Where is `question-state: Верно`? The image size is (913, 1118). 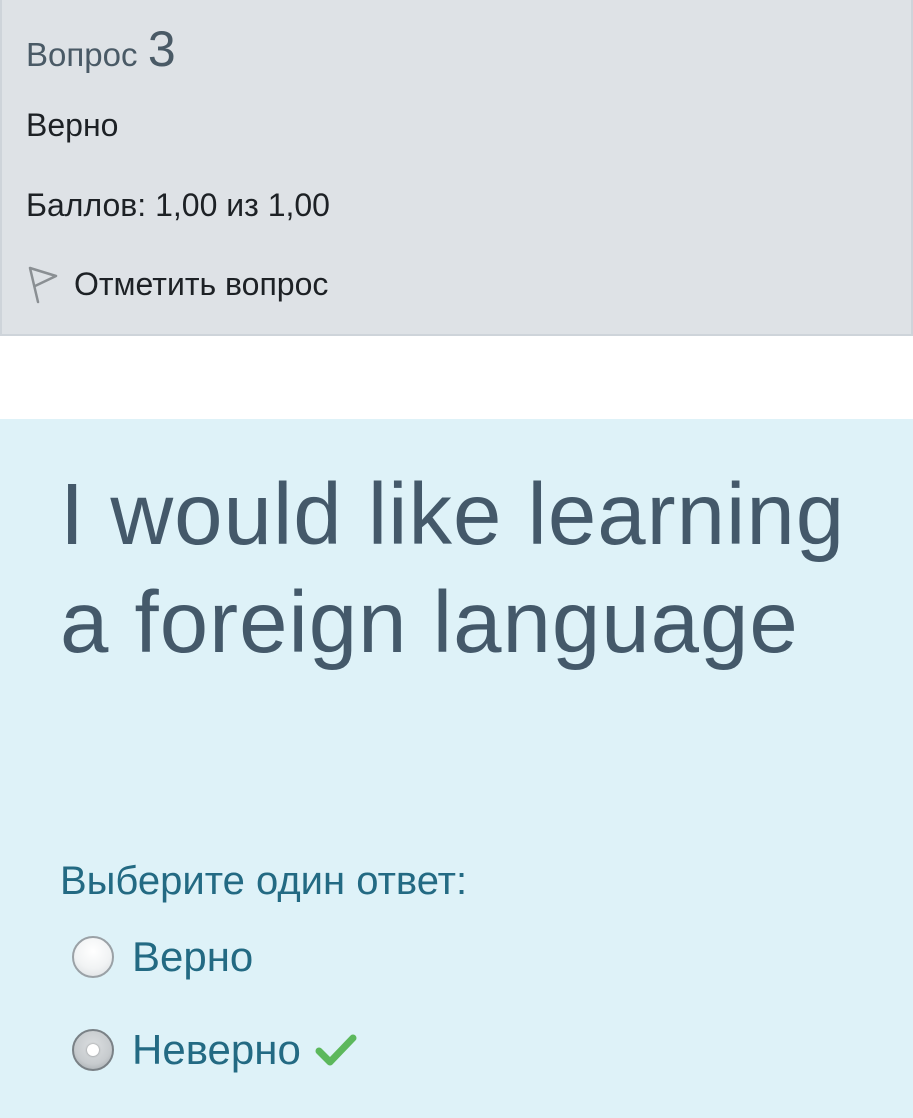 question-state: Верно is located at coordinates (72, 125).